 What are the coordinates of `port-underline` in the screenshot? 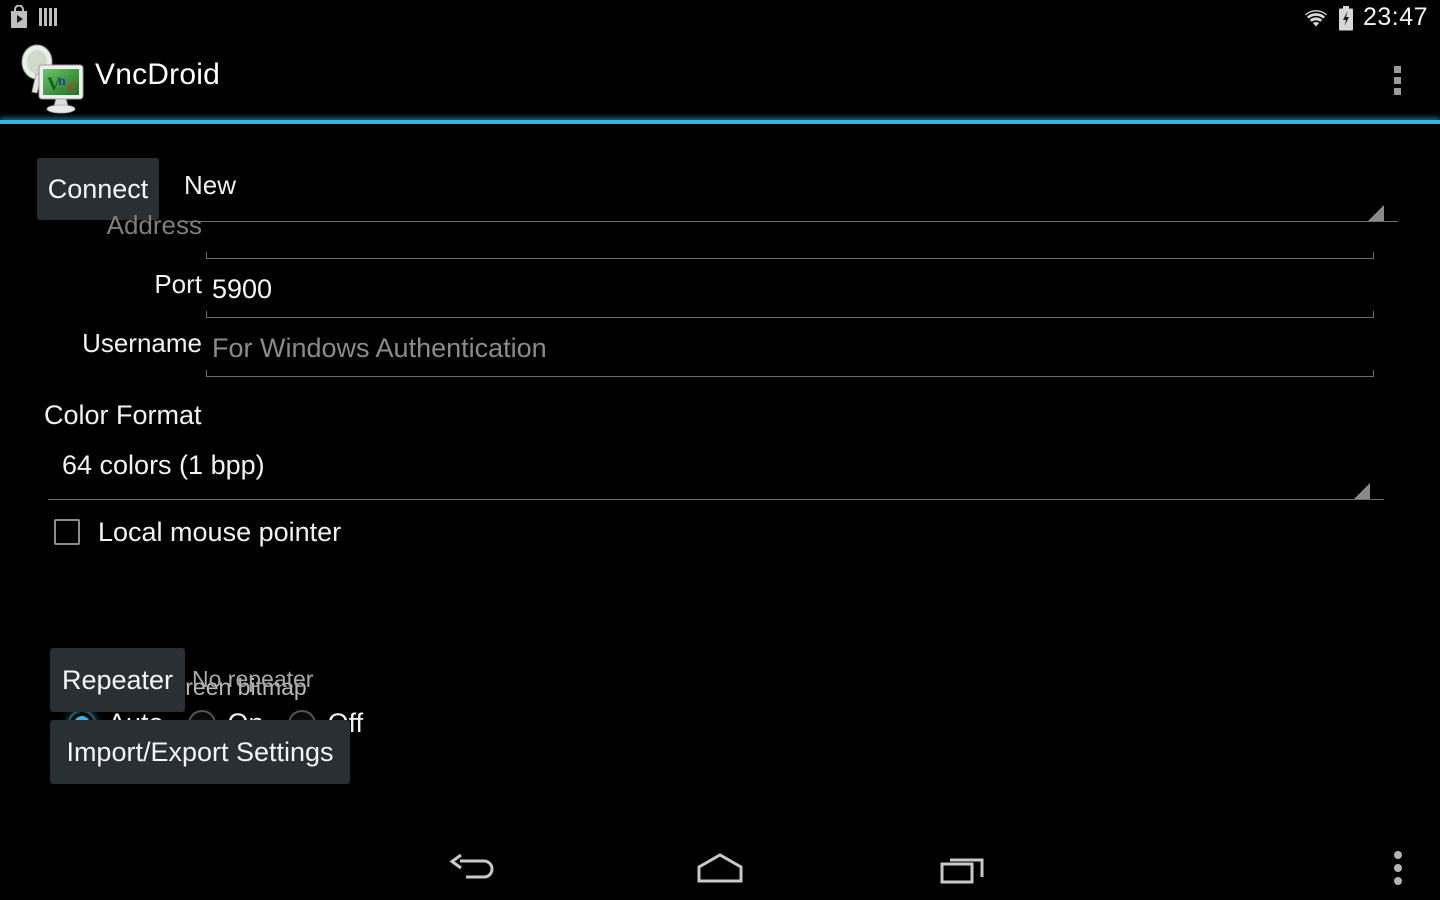 It's located at (790, 314).